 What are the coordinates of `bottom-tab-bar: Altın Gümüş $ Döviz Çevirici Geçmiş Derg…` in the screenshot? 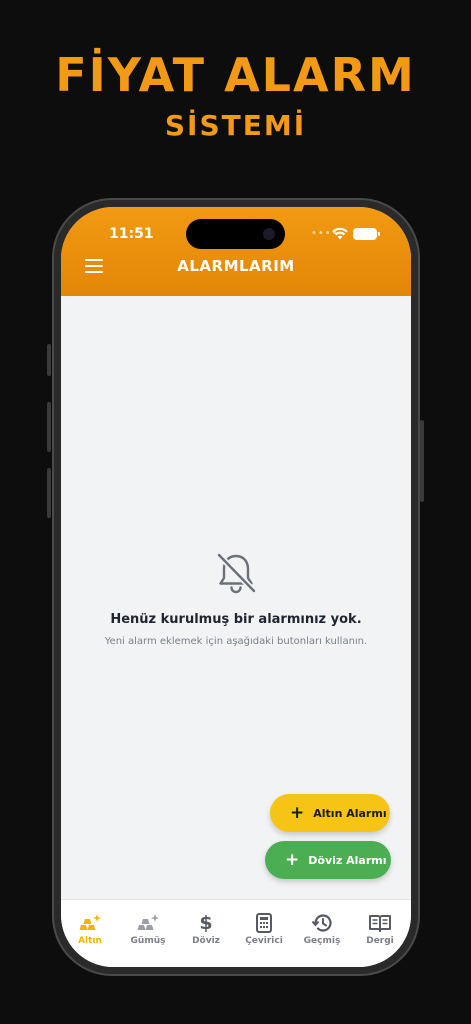 It's located at (236, 933).